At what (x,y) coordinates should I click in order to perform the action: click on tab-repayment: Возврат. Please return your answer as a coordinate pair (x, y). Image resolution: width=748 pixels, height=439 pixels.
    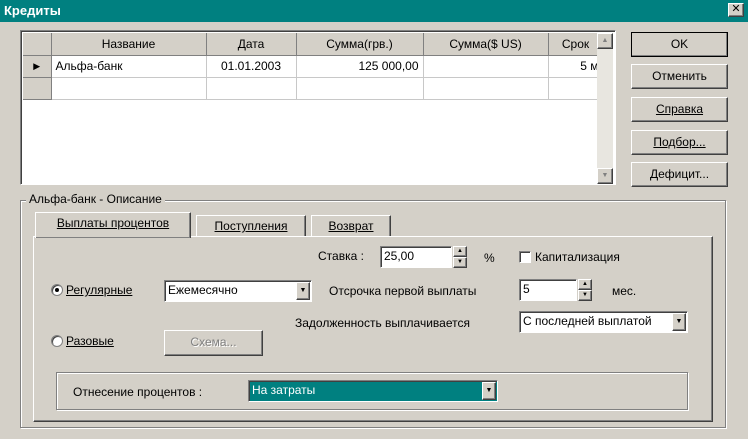
    Looking at the image, I should click on (351, 226).